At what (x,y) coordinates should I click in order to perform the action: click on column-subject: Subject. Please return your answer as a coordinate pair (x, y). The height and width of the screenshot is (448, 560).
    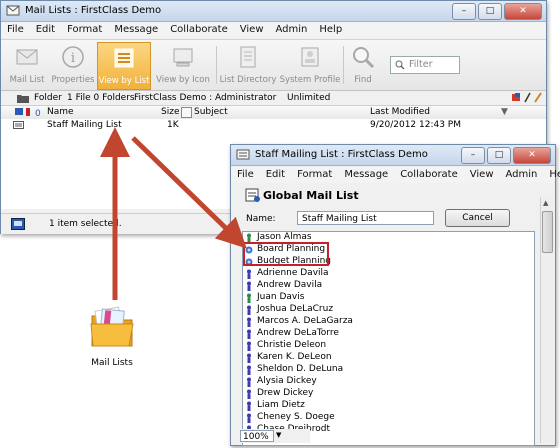
    Looking at the image, I should click on (211, 112).